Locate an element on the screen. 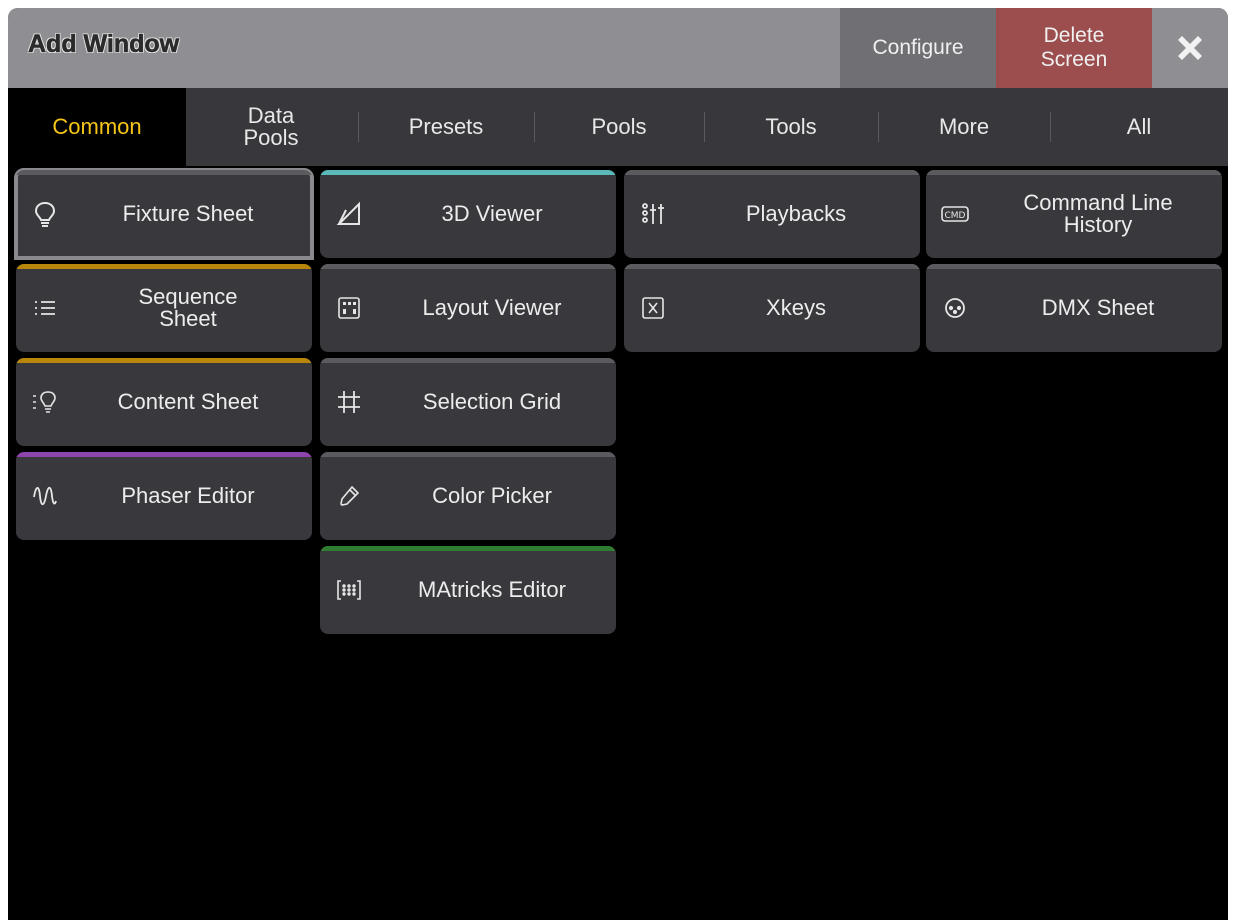  grid-icon is located at coordinates (349, 402).